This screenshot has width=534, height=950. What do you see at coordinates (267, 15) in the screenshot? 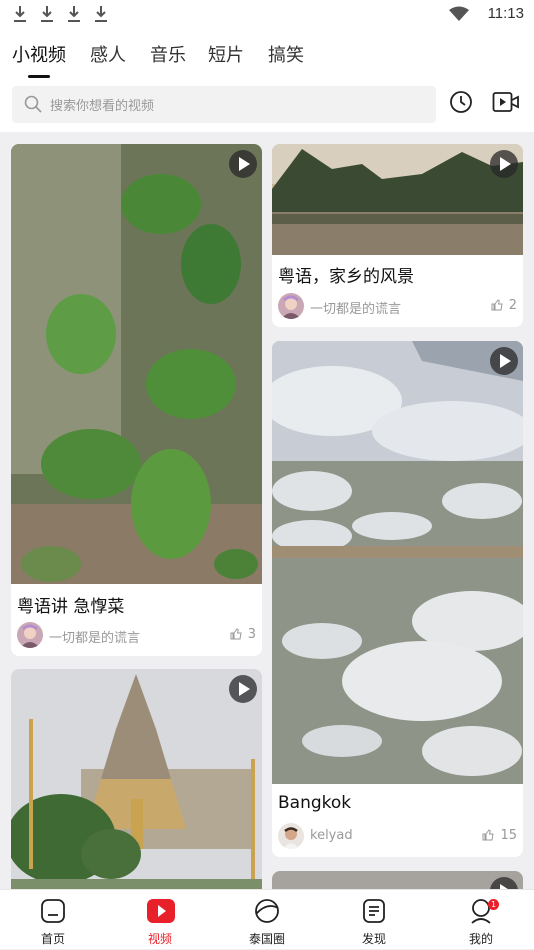
I see `status-bar: 11:13` at bounding box center [267, 15].